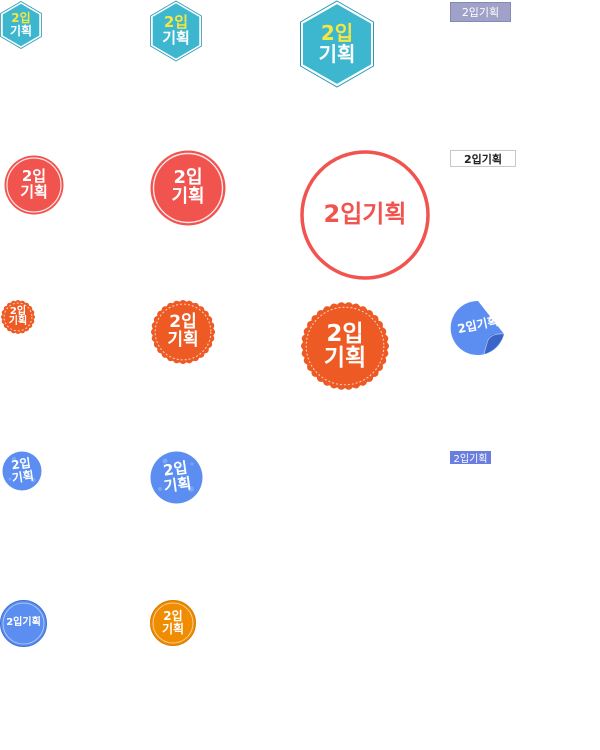  I want to click on red-circle-badge-small: 2입 기획, so click(34, 185).